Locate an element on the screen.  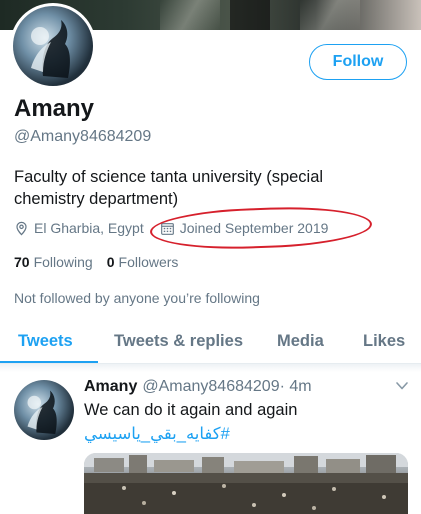
location: El Gharbia, Egypt is located at coordinates (79, 228).